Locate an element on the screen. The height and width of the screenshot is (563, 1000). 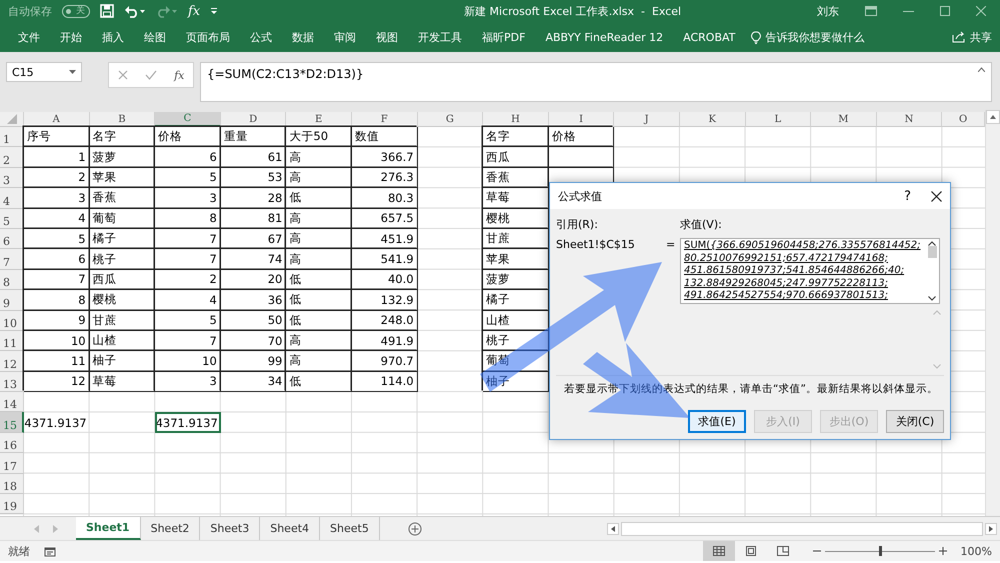
spreadsheet-cell: 61 is located at coordinates (253, 157).